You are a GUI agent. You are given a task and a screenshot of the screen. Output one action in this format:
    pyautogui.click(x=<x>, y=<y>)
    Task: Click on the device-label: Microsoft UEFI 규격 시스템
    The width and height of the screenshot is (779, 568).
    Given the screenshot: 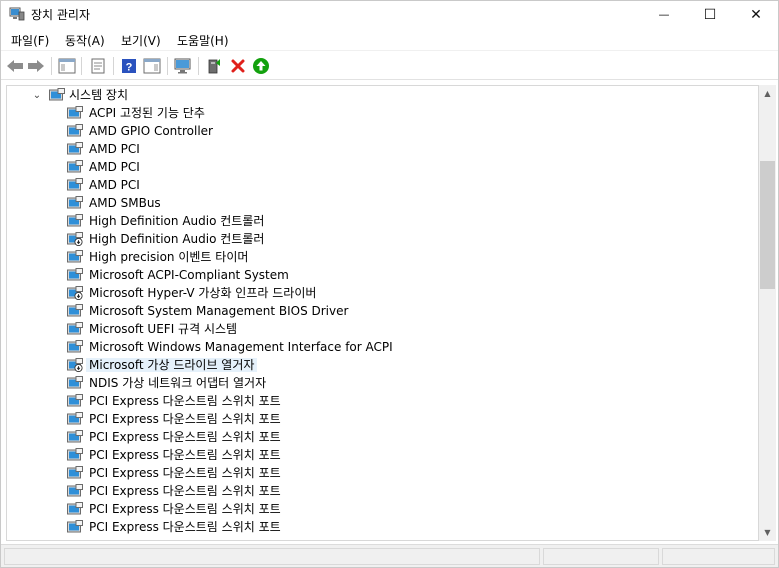 What is the action you would take?
    pyautogui.click(x=163, y=329)
    